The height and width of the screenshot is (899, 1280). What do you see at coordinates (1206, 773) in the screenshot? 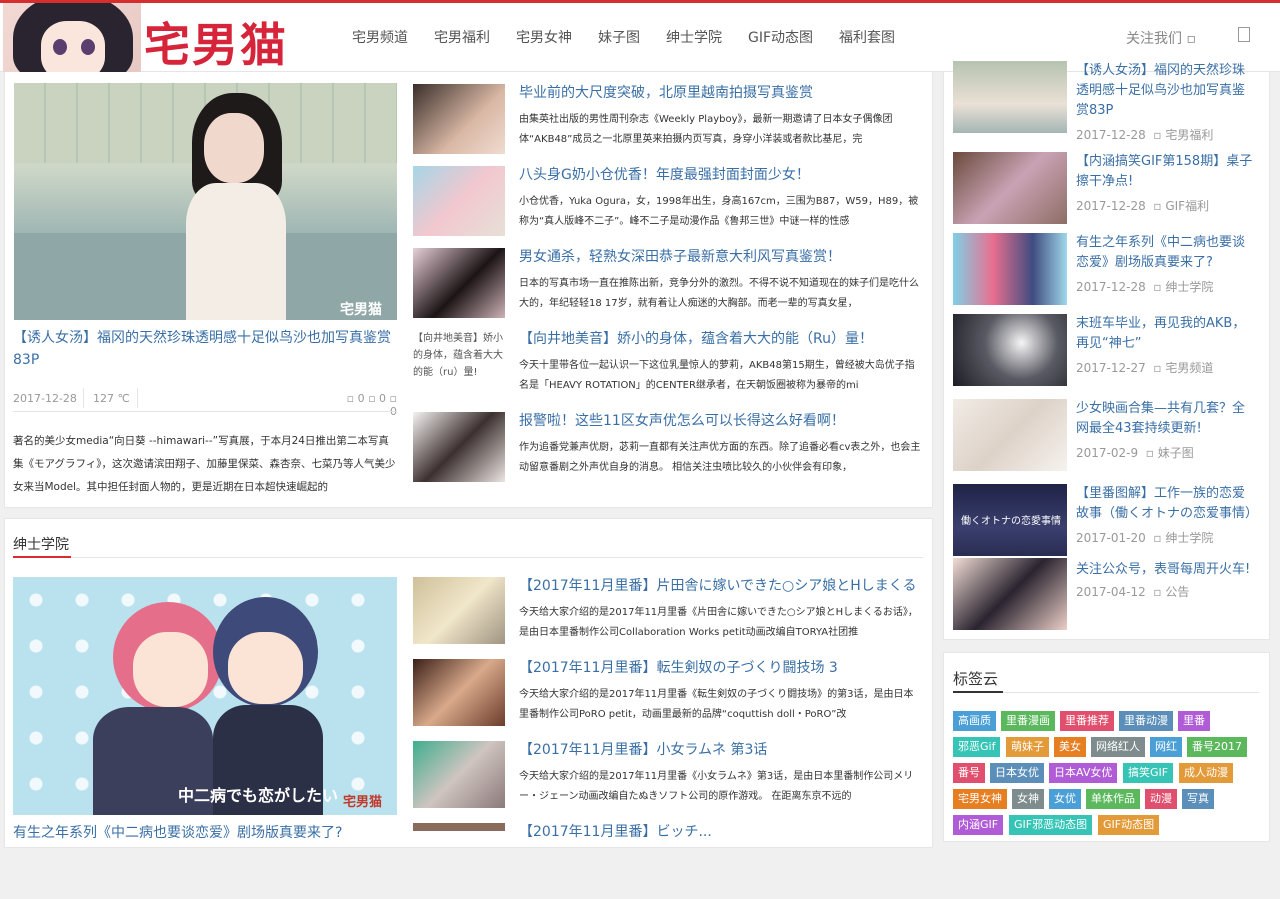
I see `tag-item: 成人动漫` at bounding box center [1206, 773].